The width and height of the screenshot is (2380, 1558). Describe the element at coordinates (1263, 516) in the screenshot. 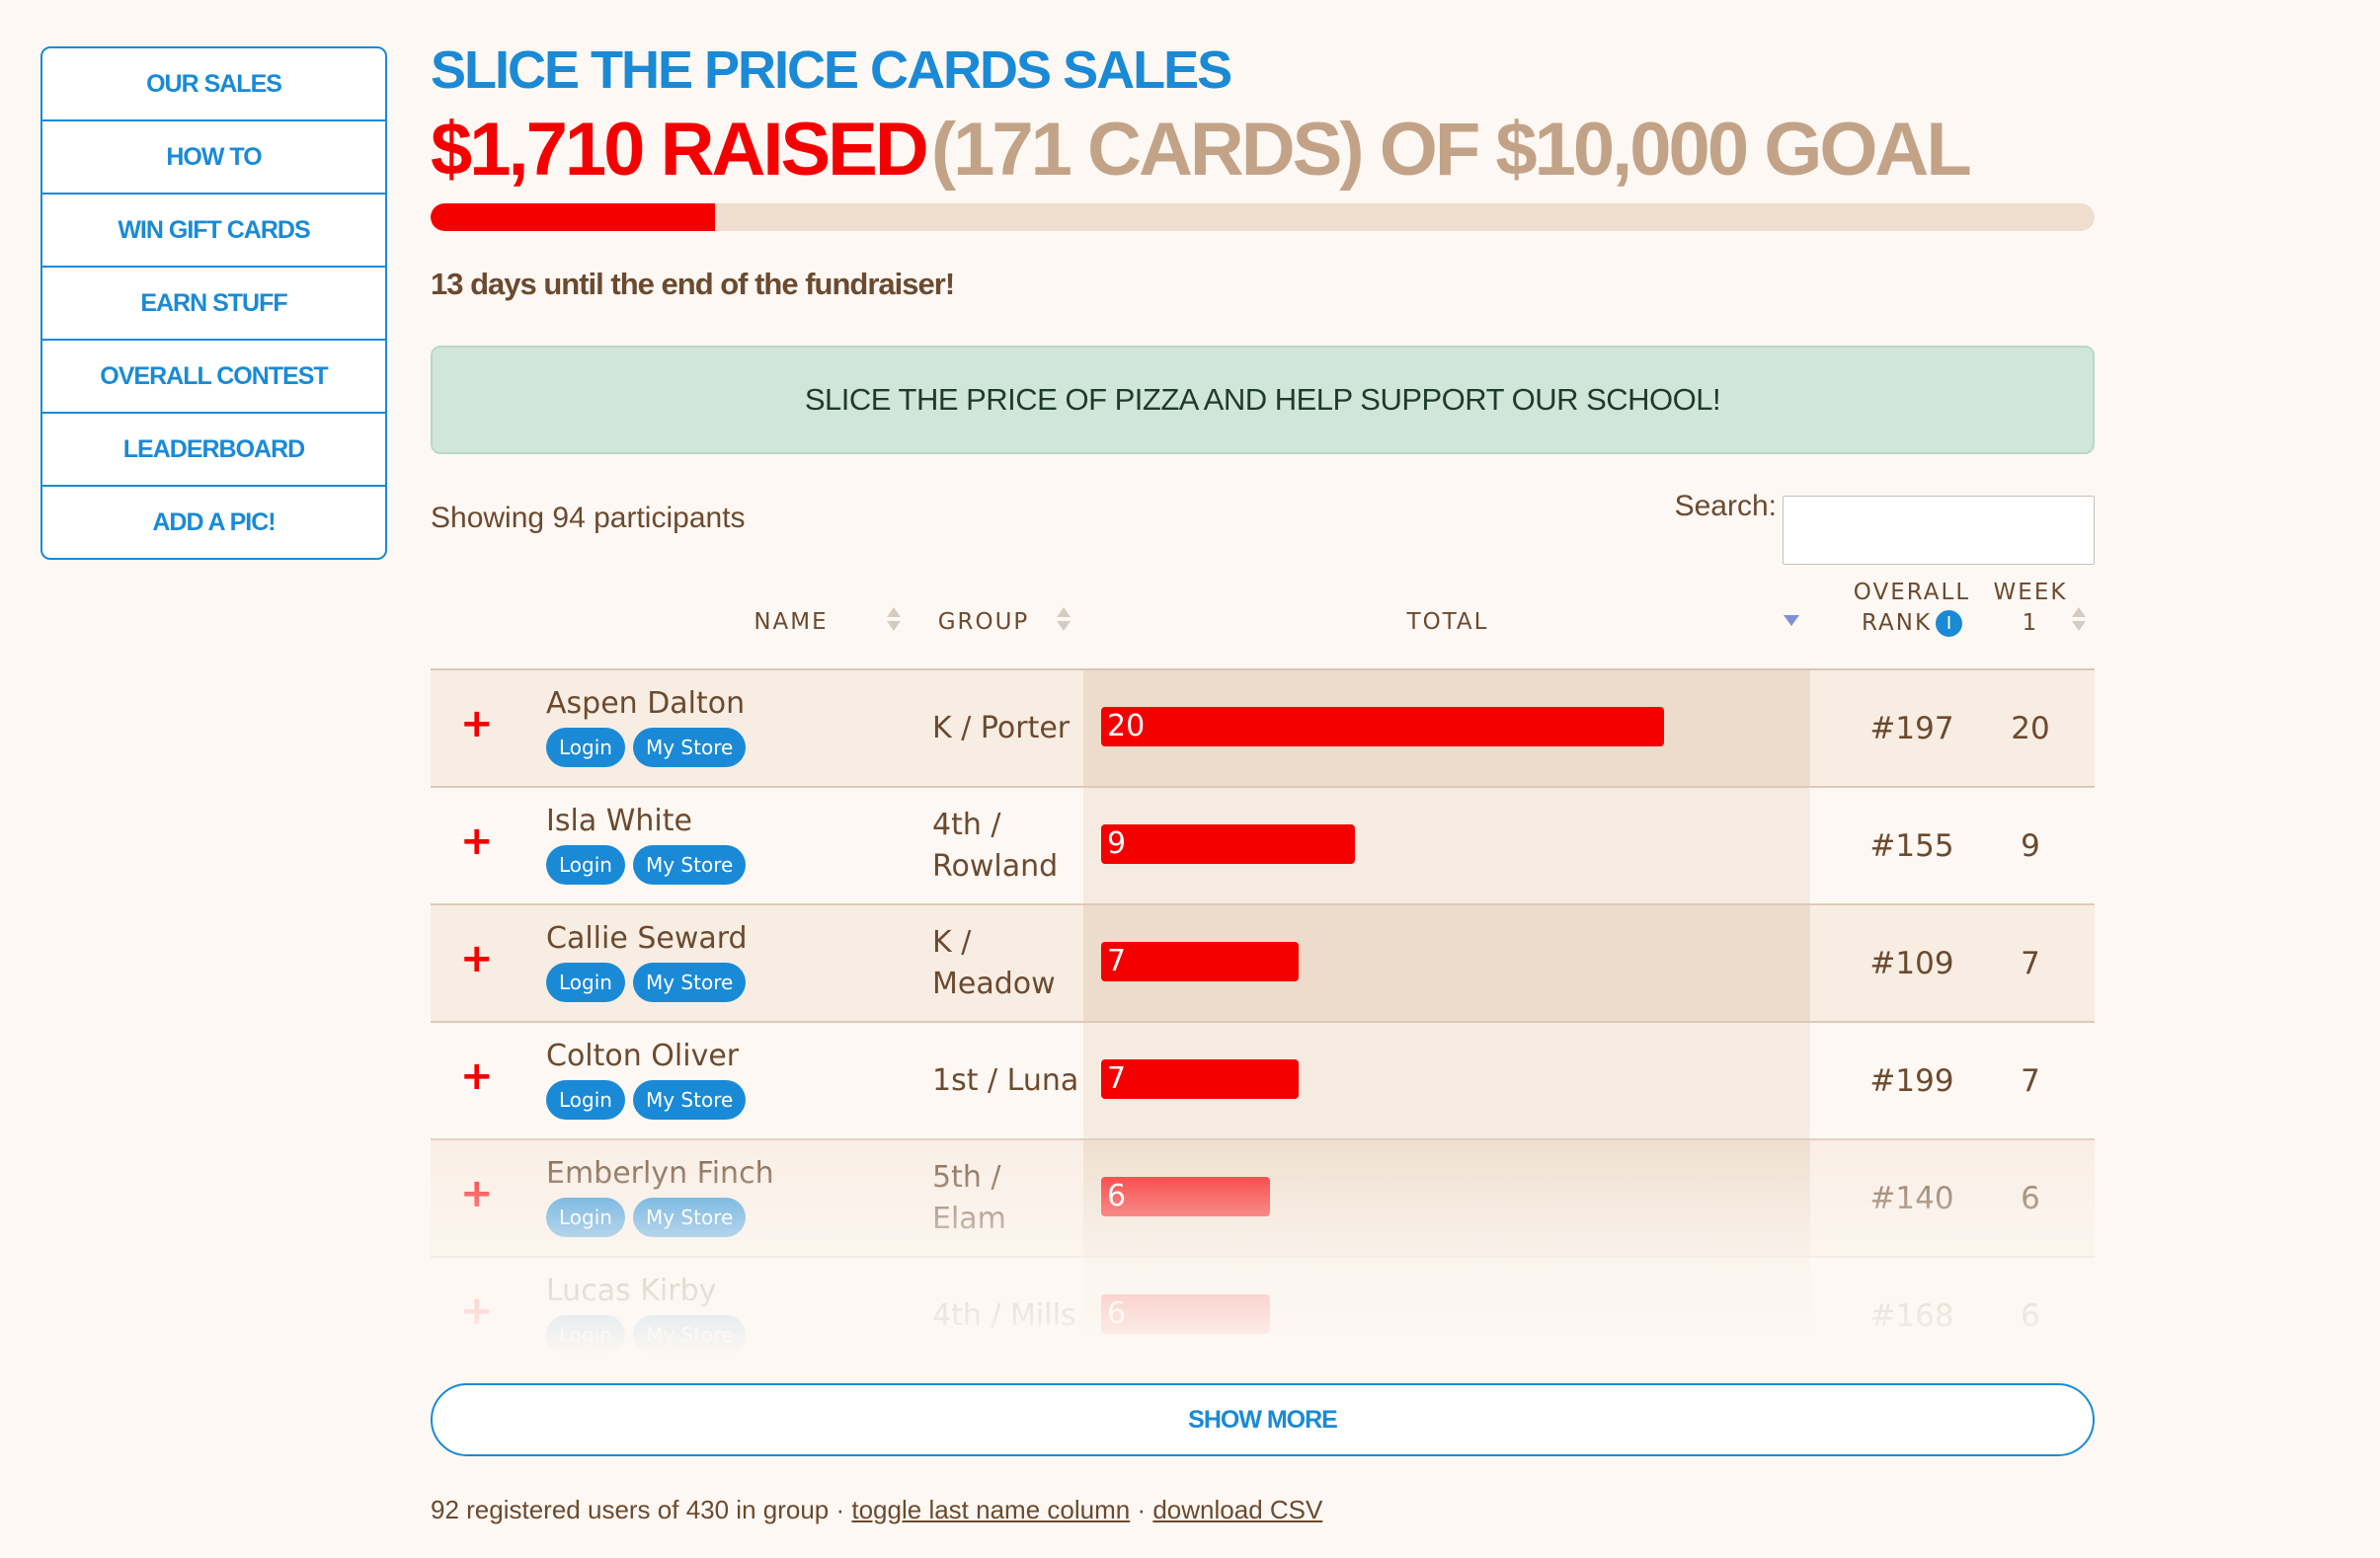

I see `table-controls: Showing 94 participants Search:` at that location.